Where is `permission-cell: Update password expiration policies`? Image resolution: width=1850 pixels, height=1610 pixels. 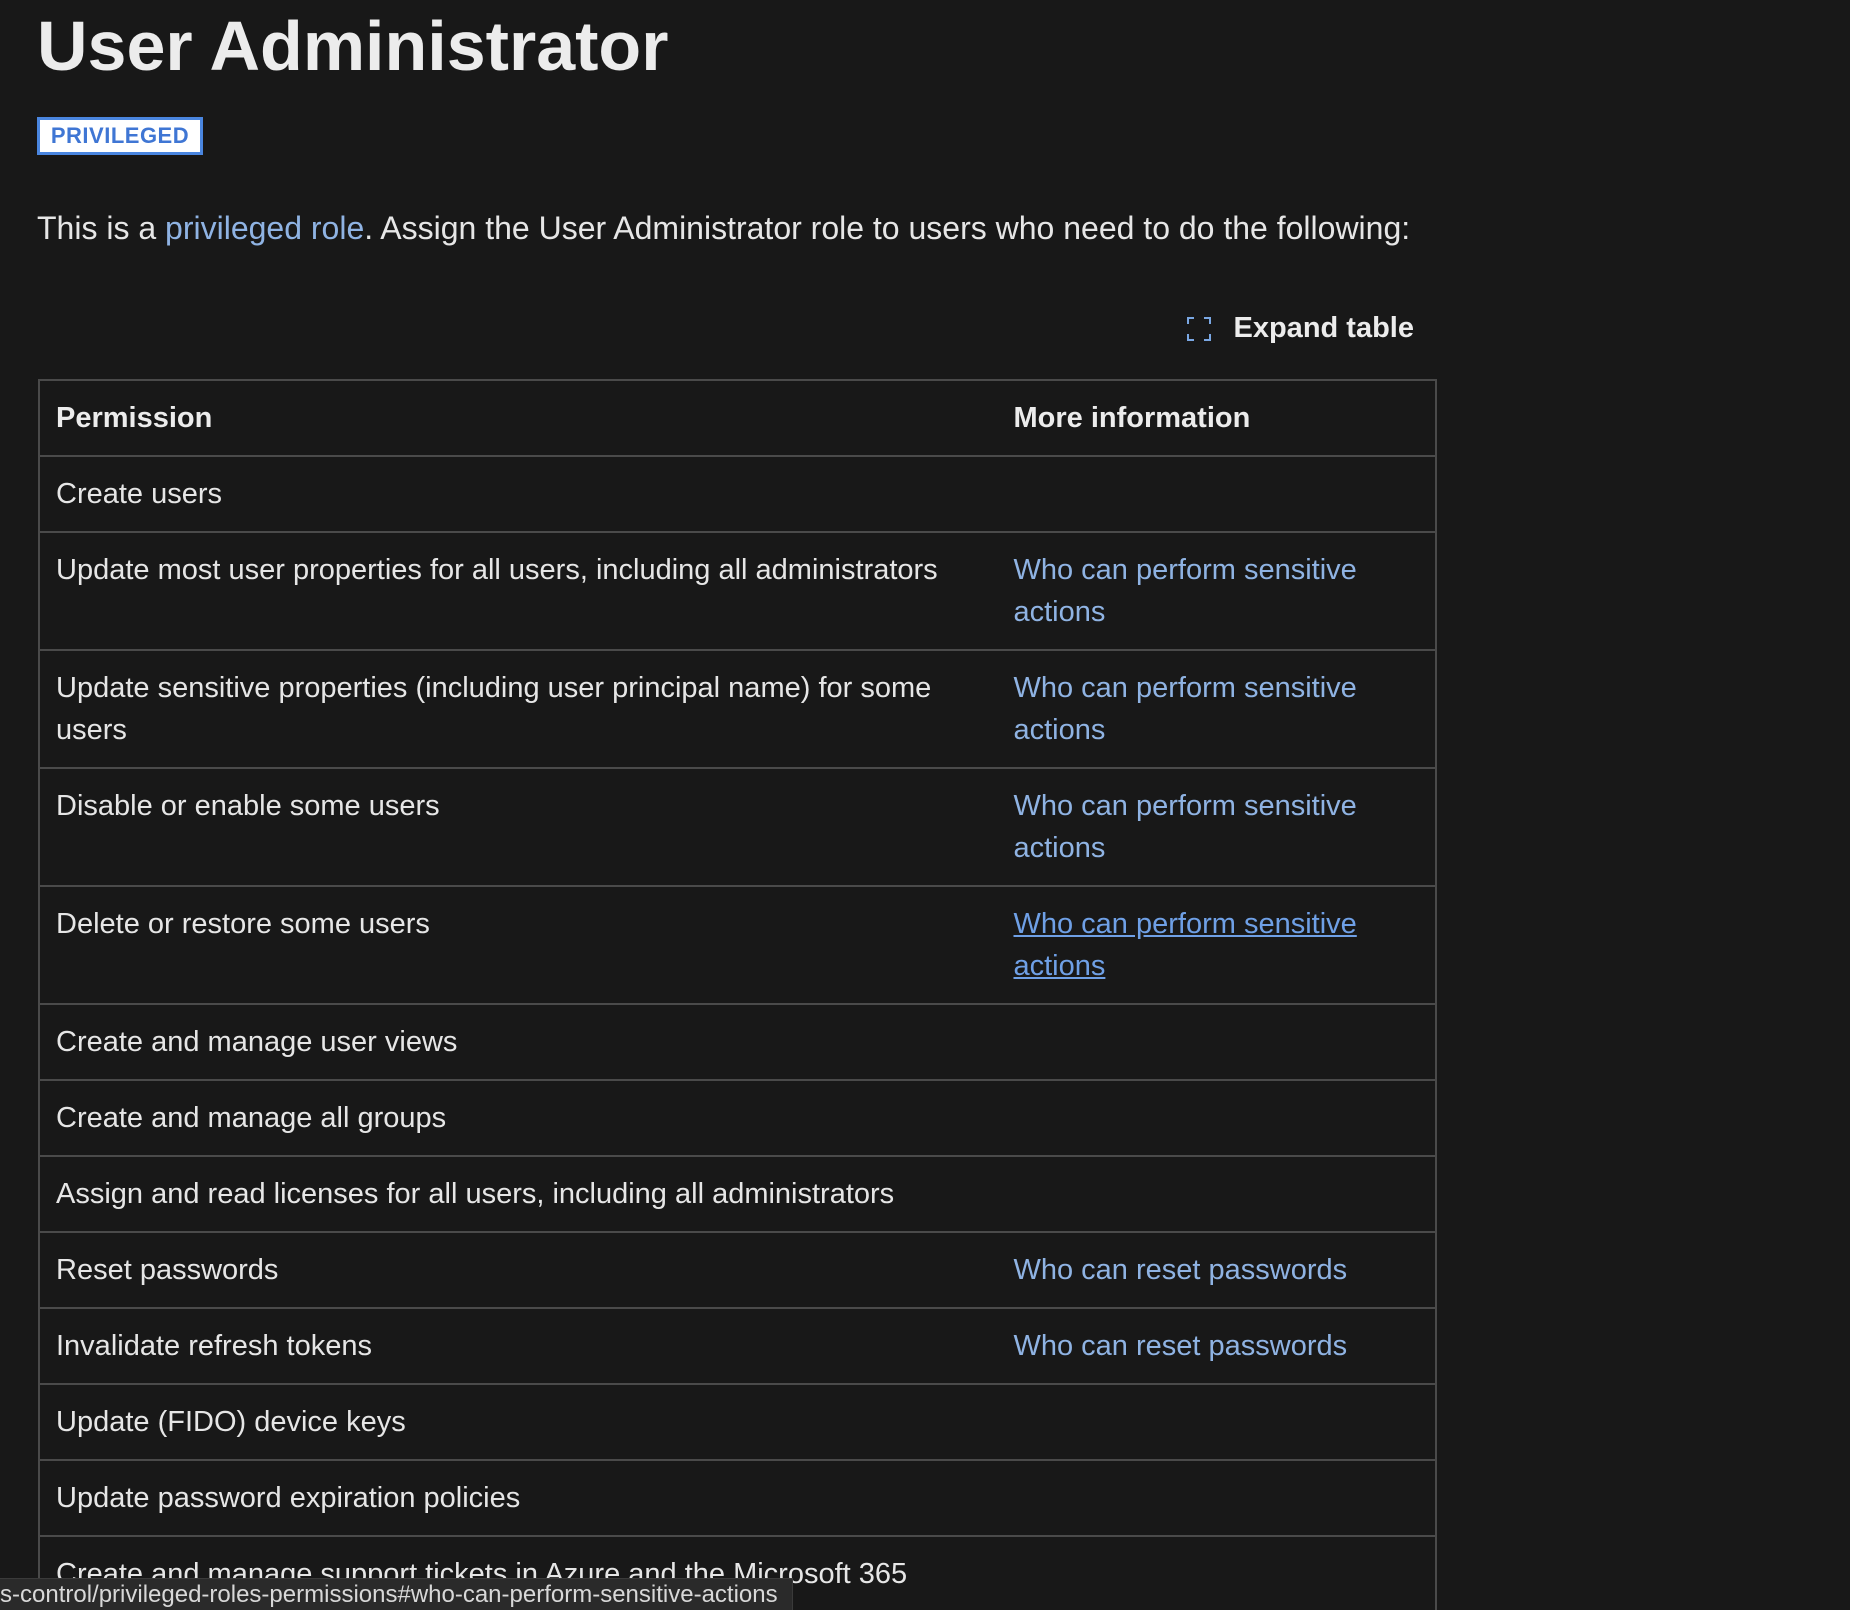
permission-cell: Update password expiration policies is located at coordinates (517, 1498).